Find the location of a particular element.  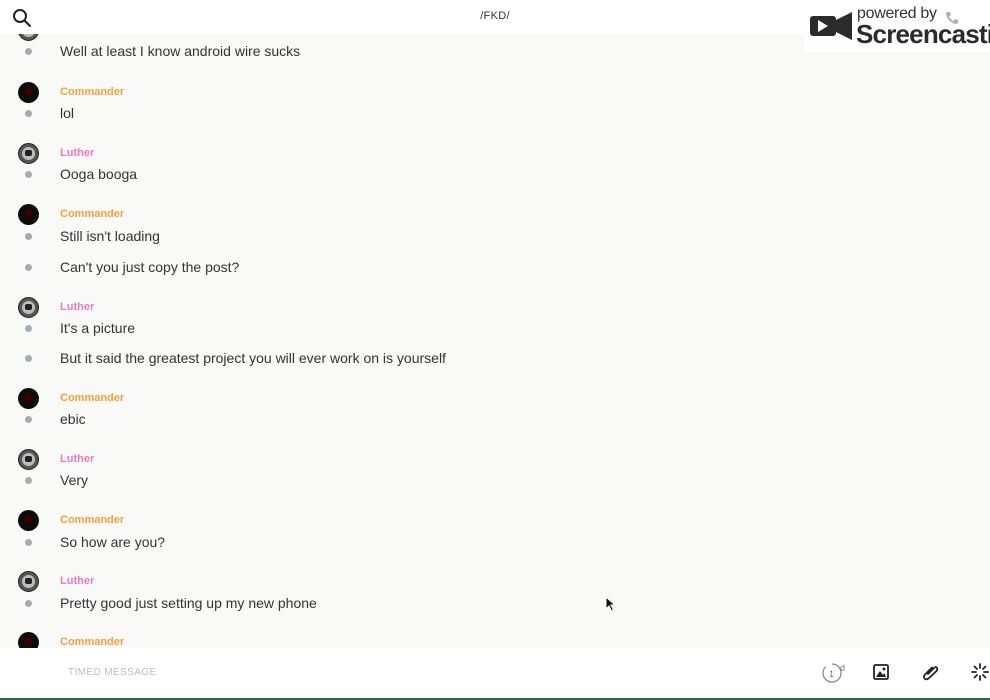

image-button is located at coordinates (882, 673).